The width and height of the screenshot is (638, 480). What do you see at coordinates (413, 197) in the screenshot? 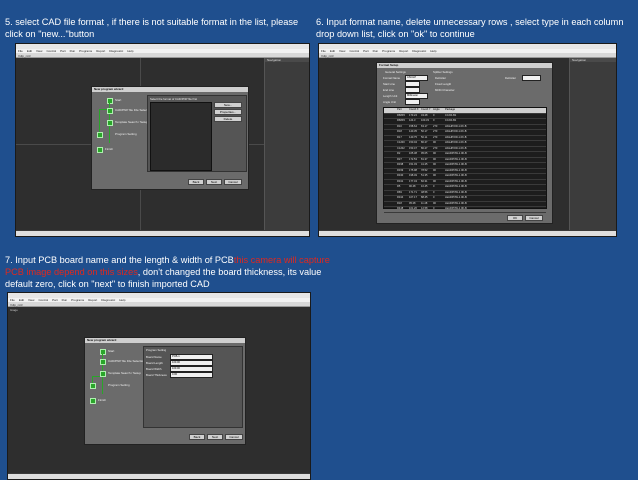
I see `table-cell: 107.17` at bounding box center [413, 197].